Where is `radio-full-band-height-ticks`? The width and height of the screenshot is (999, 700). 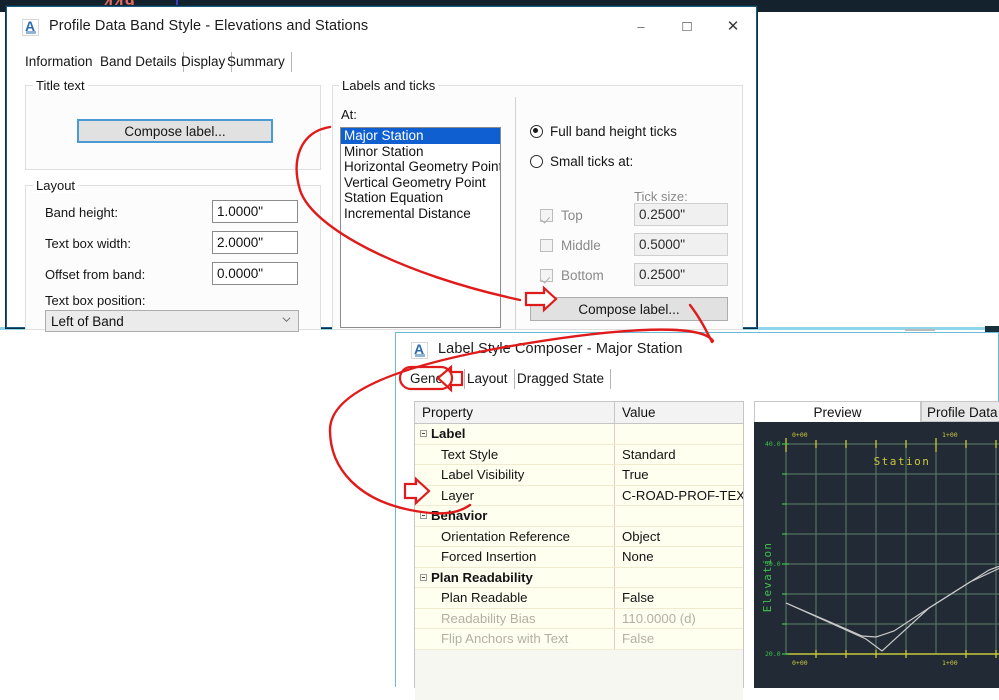
radio-full-band-height-ticks is located at coordinates (536, 131).